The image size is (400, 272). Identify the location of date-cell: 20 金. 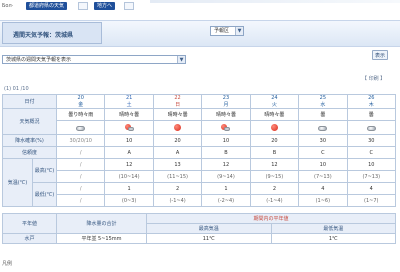
(81, 101).